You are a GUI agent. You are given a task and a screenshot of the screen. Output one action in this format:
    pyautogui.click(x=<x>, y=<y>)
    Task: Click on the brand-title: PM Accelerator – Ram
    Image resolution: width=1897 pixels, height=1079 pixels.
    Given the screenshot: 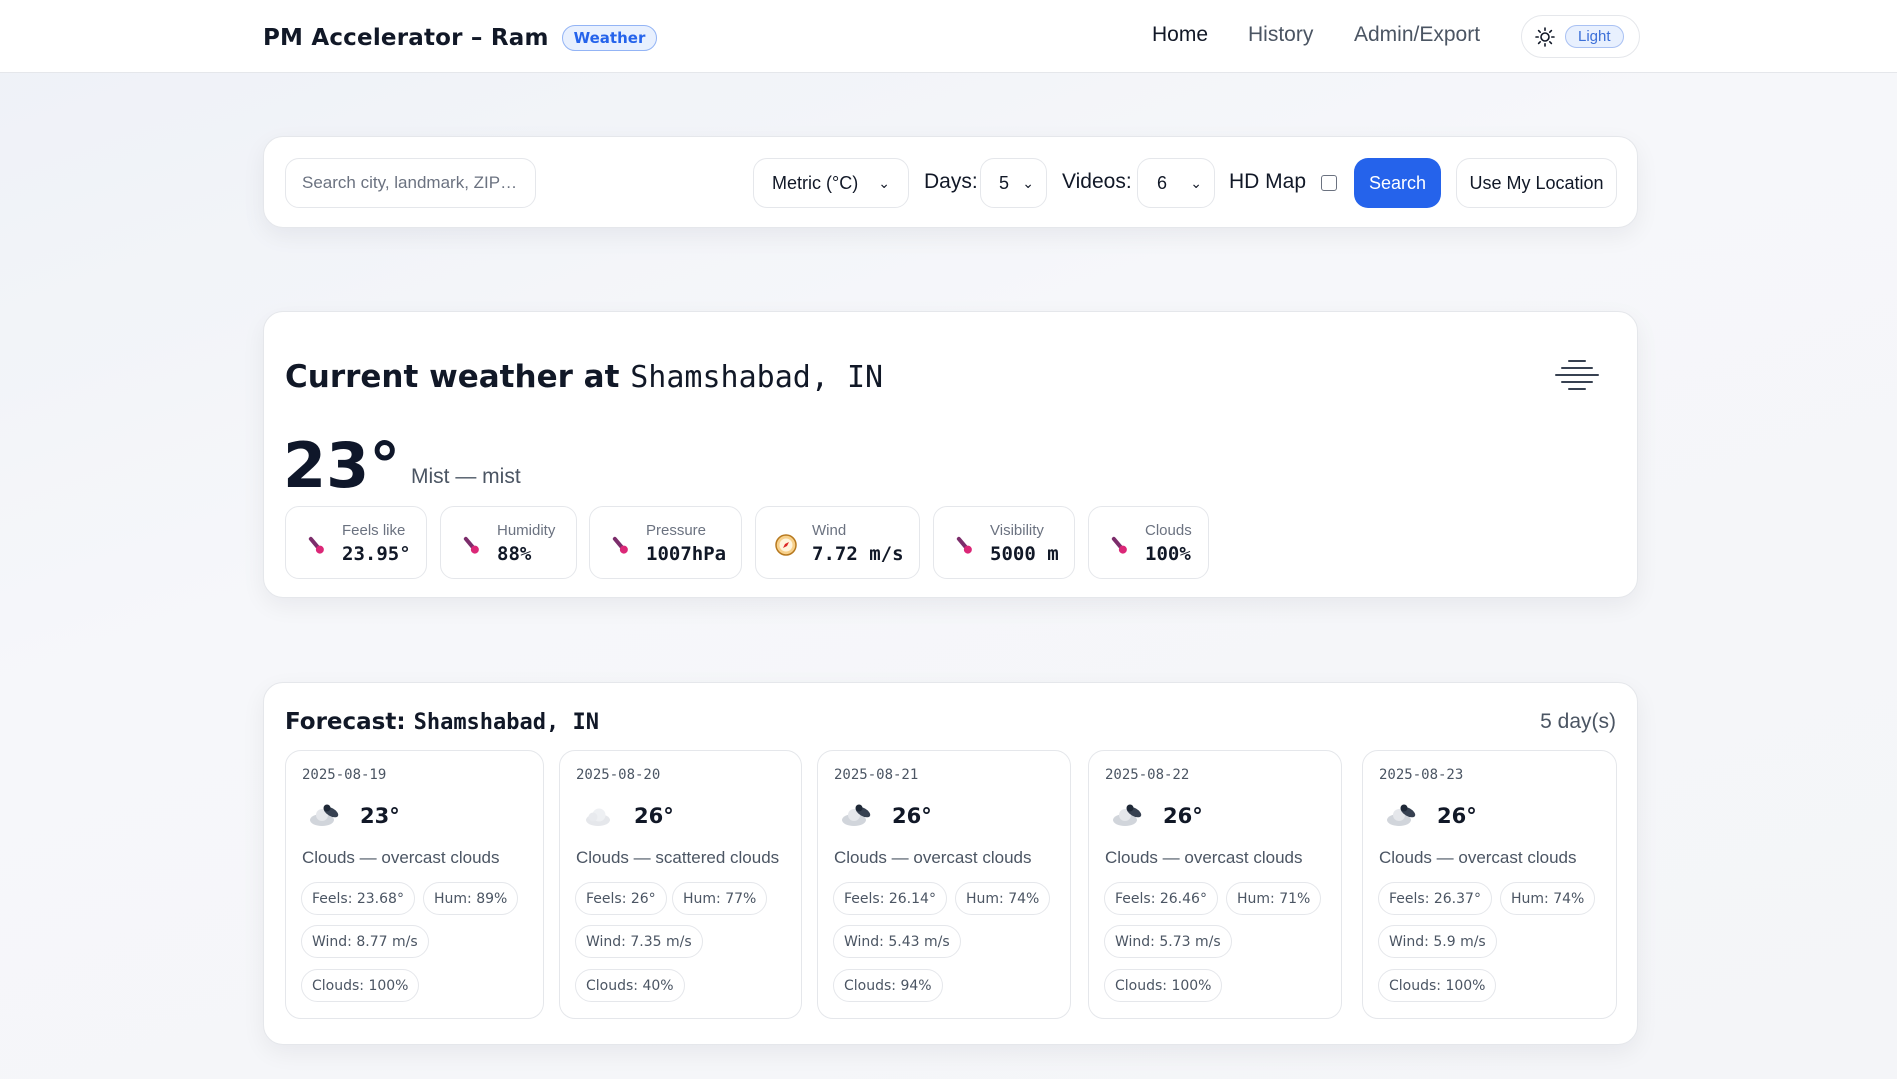 What is the action you would take?
    pyautogui.click(x=406, y=38)
    